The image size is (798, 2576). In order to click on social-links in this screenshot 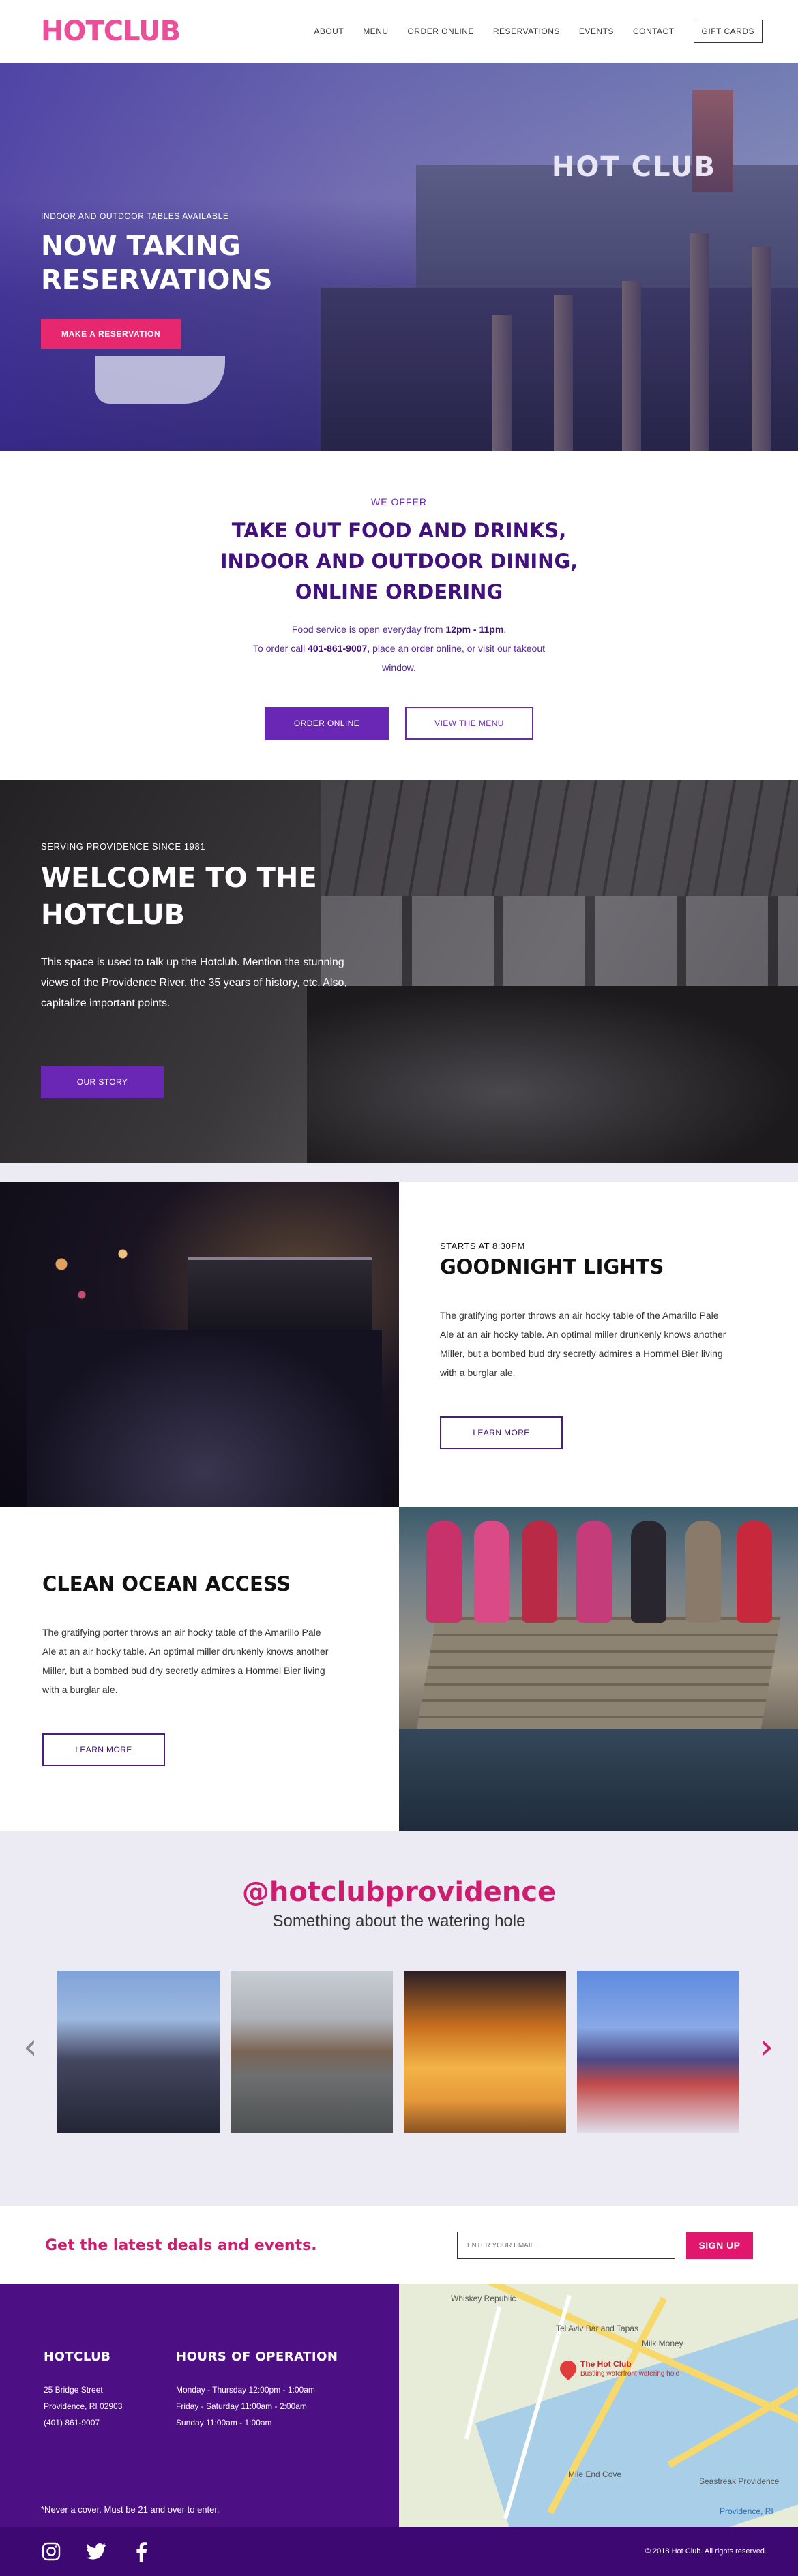, I will do `click(96, 2551)`.